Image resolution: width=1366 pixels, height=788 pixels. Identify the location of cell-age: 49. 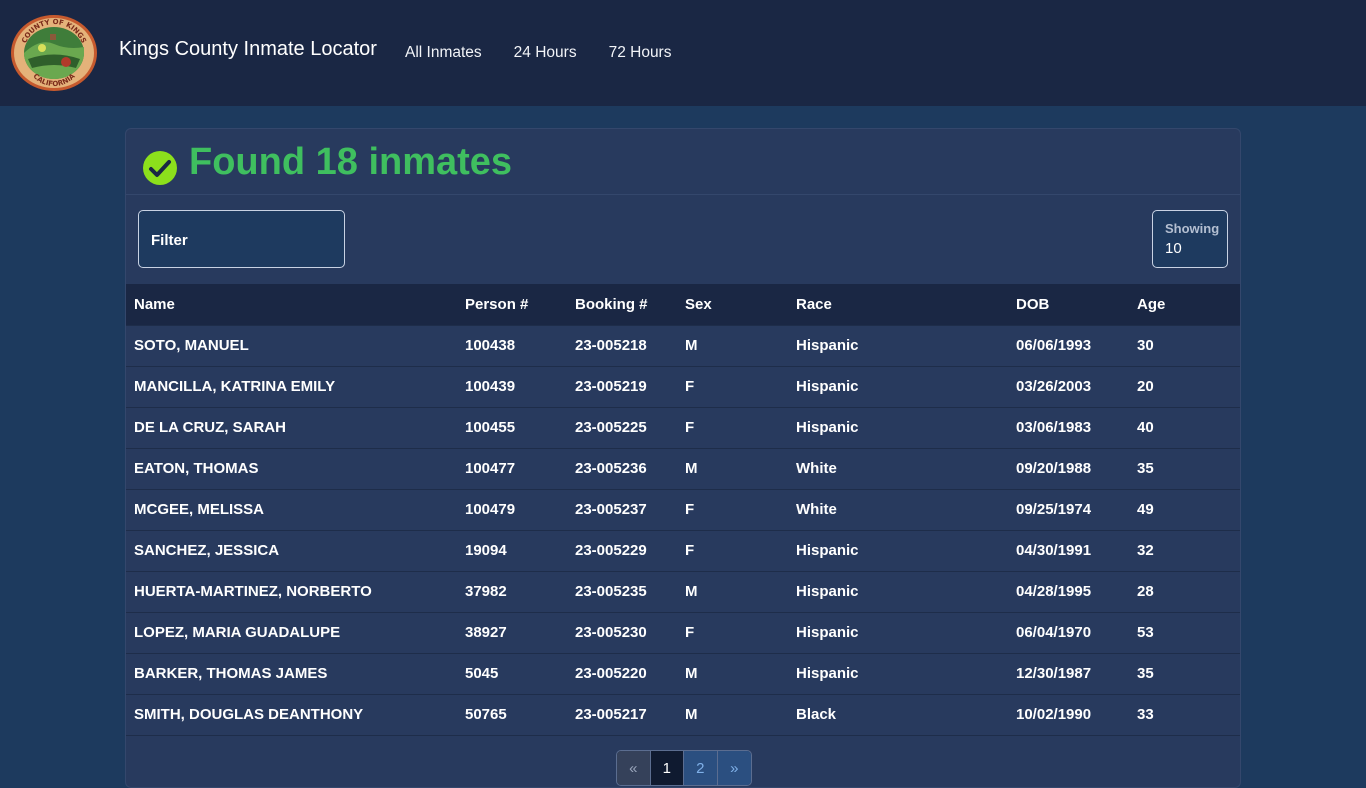
(1145, 509).